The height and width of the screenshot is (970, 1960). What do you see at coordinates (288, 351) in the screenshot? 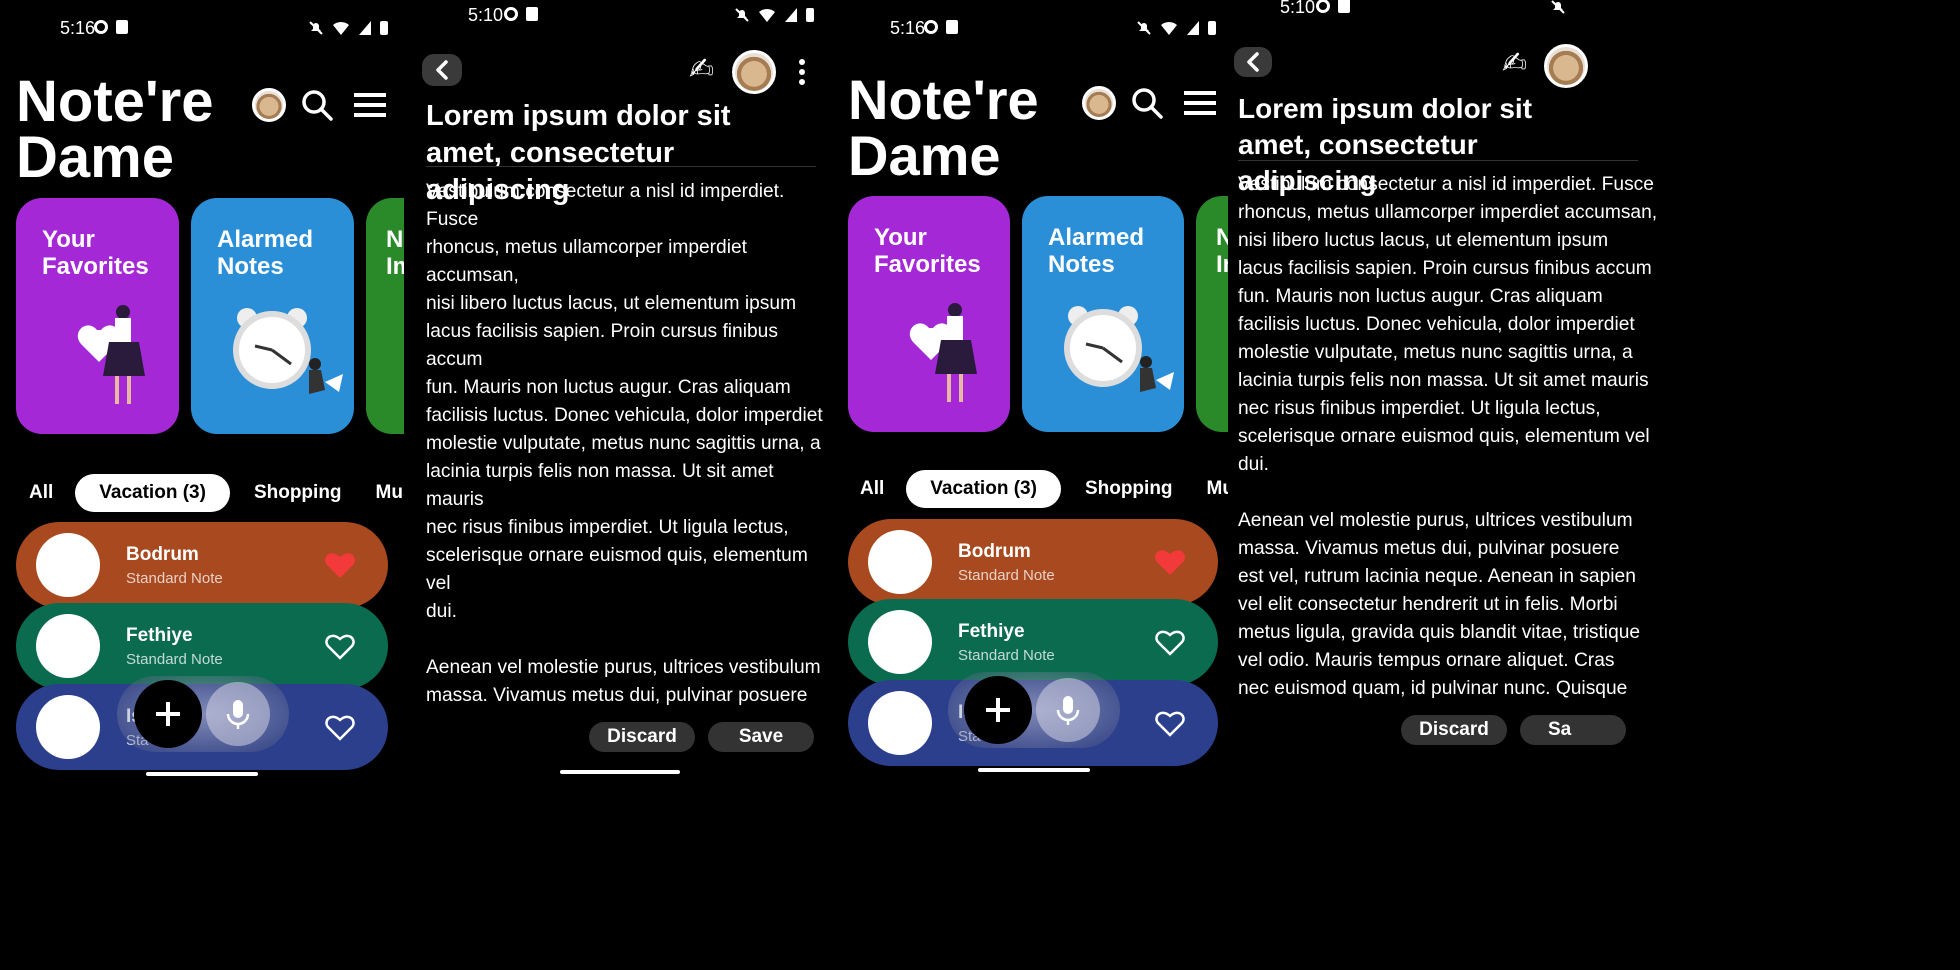
I see `alarm-clock-illustration` at bounding box center [288, 351].